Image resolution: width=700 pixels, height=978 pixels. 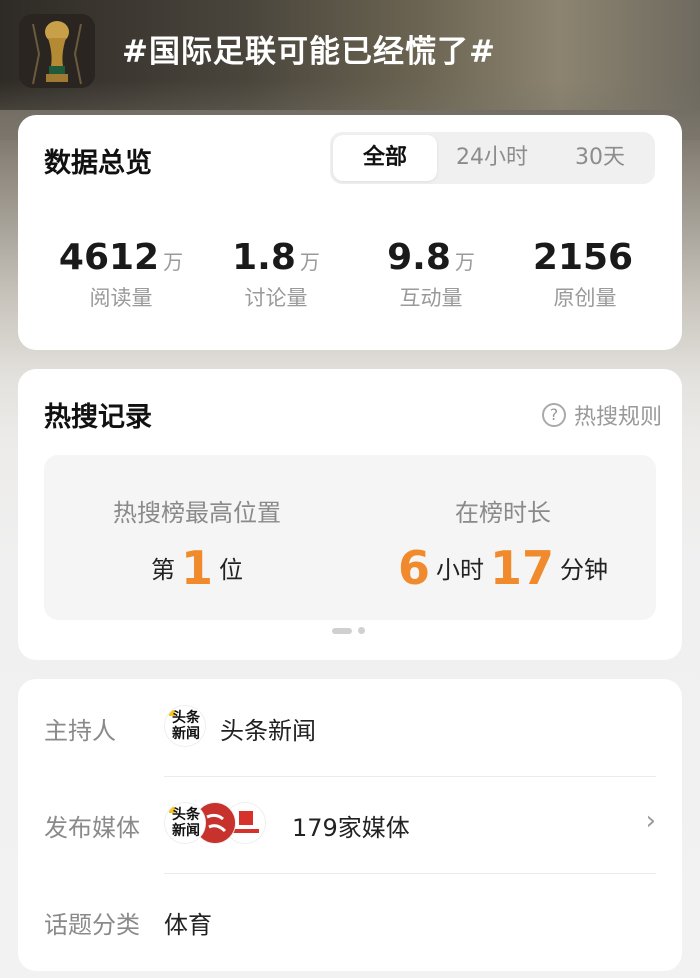 What do you see at coordinates (385, 158) in the screenshot?
I see `tab-all: 全部` at bounding box center [385, 158].